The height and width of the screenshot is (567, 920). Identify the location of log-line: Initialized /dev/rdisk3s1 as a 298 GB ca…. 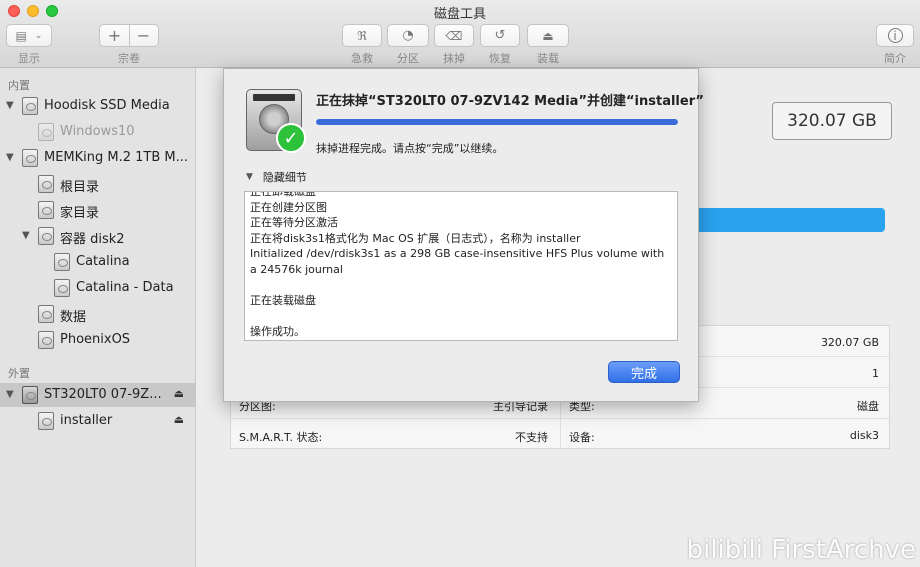
(457, 261).